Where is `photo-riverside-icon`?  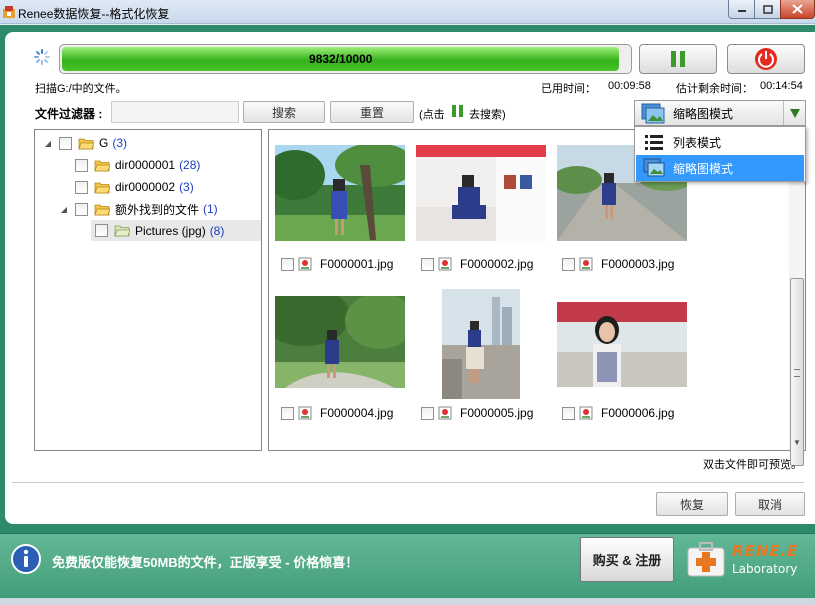
photo-riverside-icon is located at coordinates (481, 344).